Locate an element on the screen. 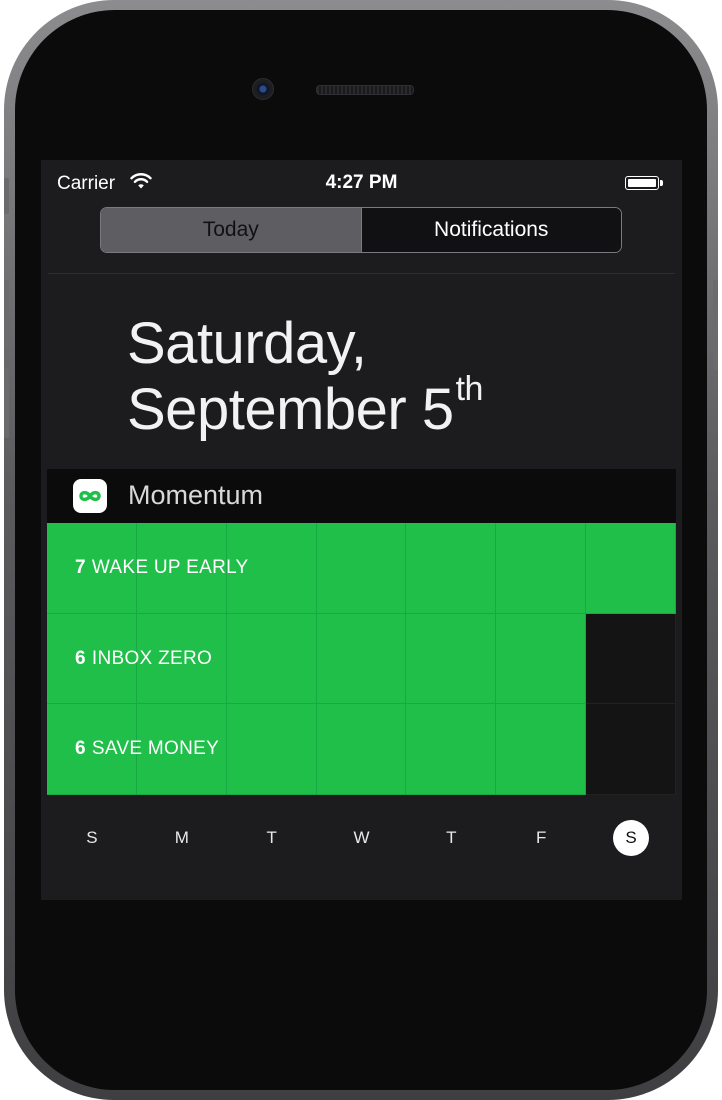  habit-row-label: 6 SAVE MONEY is located at coordinates (147, 749).